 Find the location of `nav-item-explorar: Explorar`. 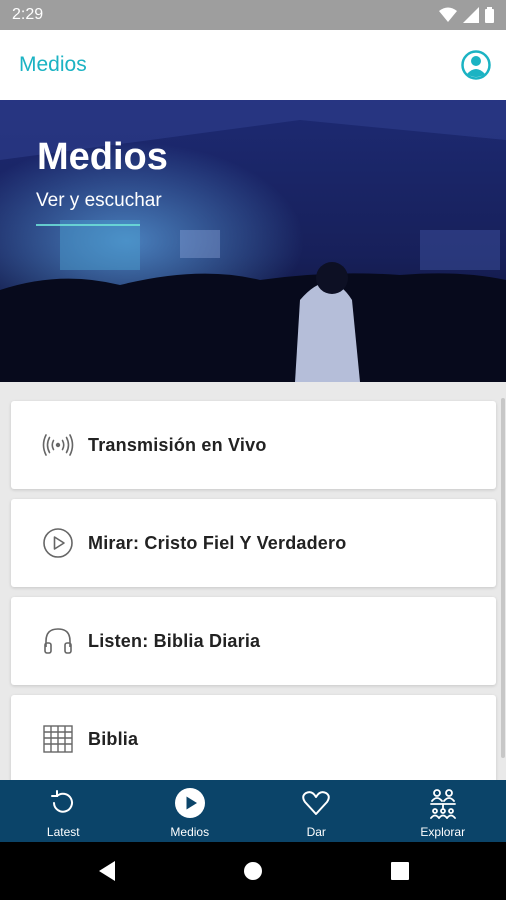

nav-item-explorar: Explorar is located at coordinates (443, 811).